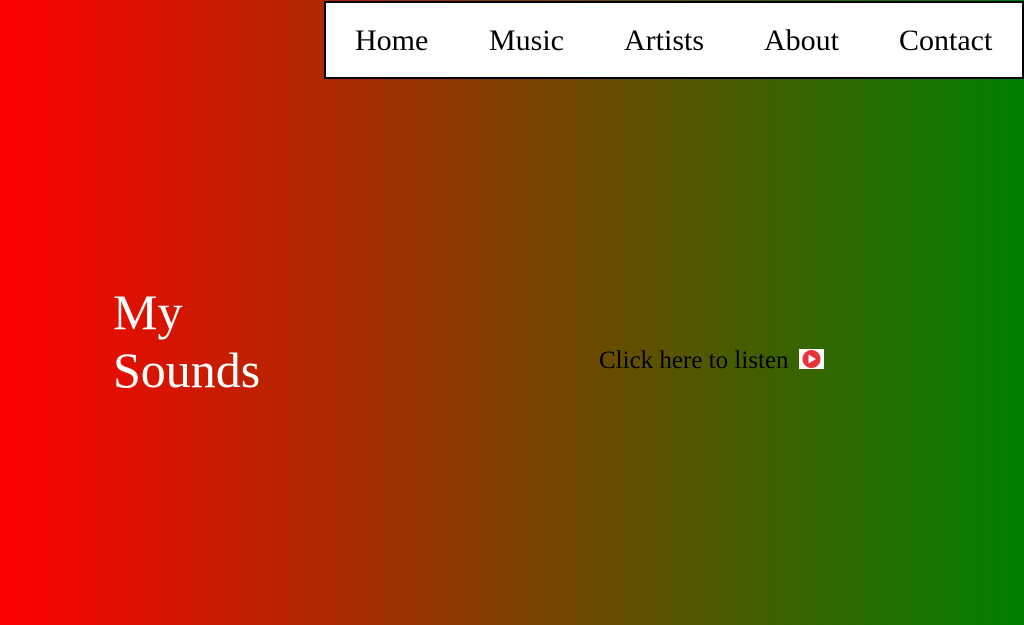 This screenshot has width=1024, height=625. What do you see at coordinates (694, 360) in the screenshot?
I see `listen-label: Click here to listen` at bounding box center [694, 360].